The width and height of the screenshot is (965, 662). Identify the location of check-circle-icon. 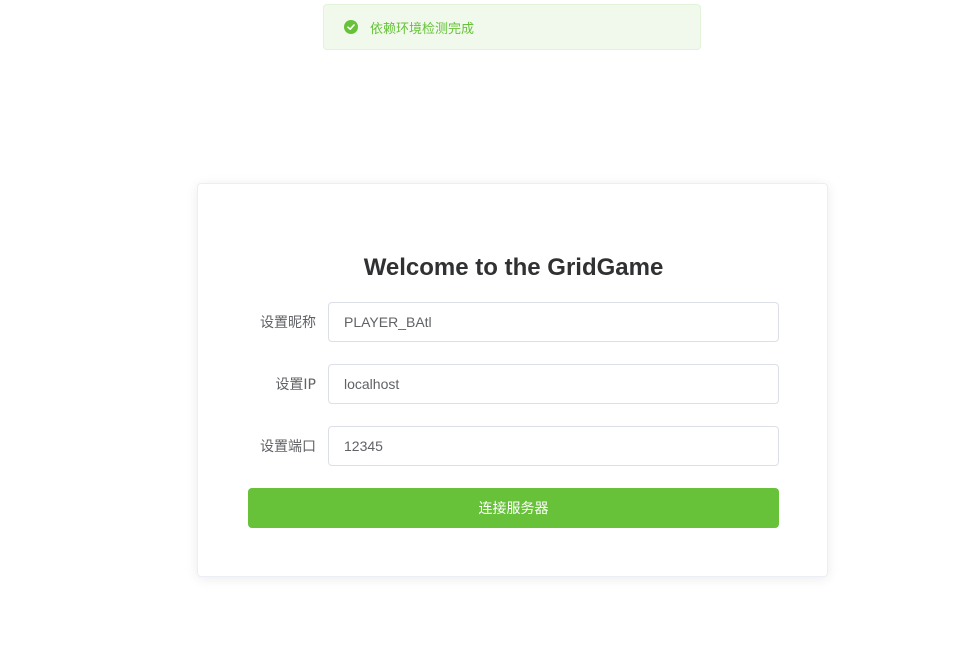
(351, 27).